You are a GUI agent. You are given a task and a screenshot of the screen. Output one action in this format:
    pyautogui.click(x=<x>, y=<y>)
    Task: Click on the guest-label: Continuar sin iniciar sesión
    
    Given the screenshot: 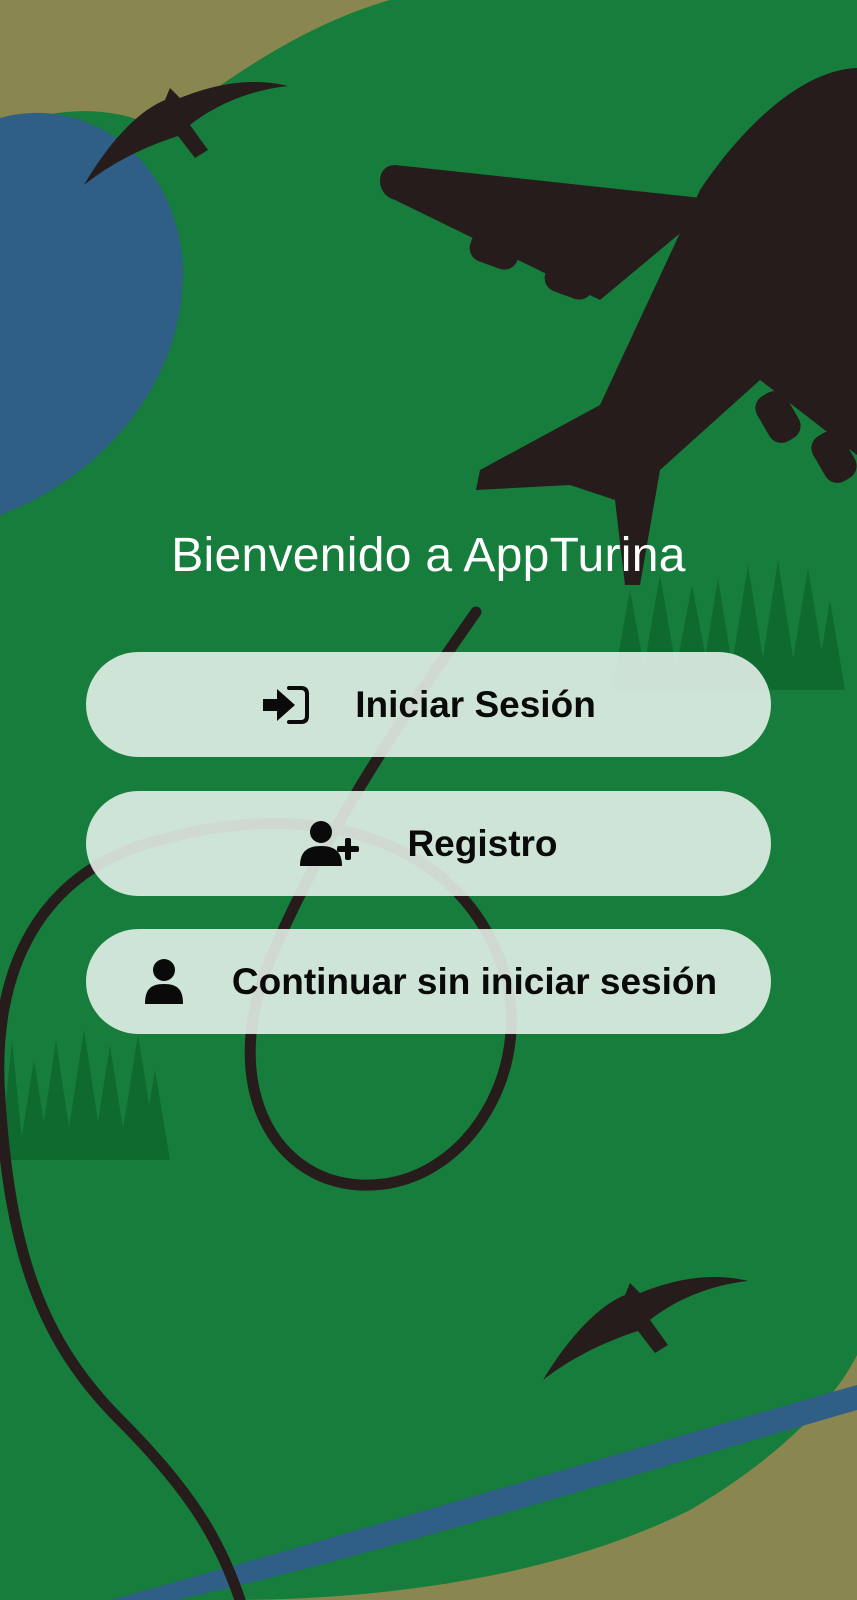 What is the action you would take?
    pyautogui.click(x=474, y=981)
    